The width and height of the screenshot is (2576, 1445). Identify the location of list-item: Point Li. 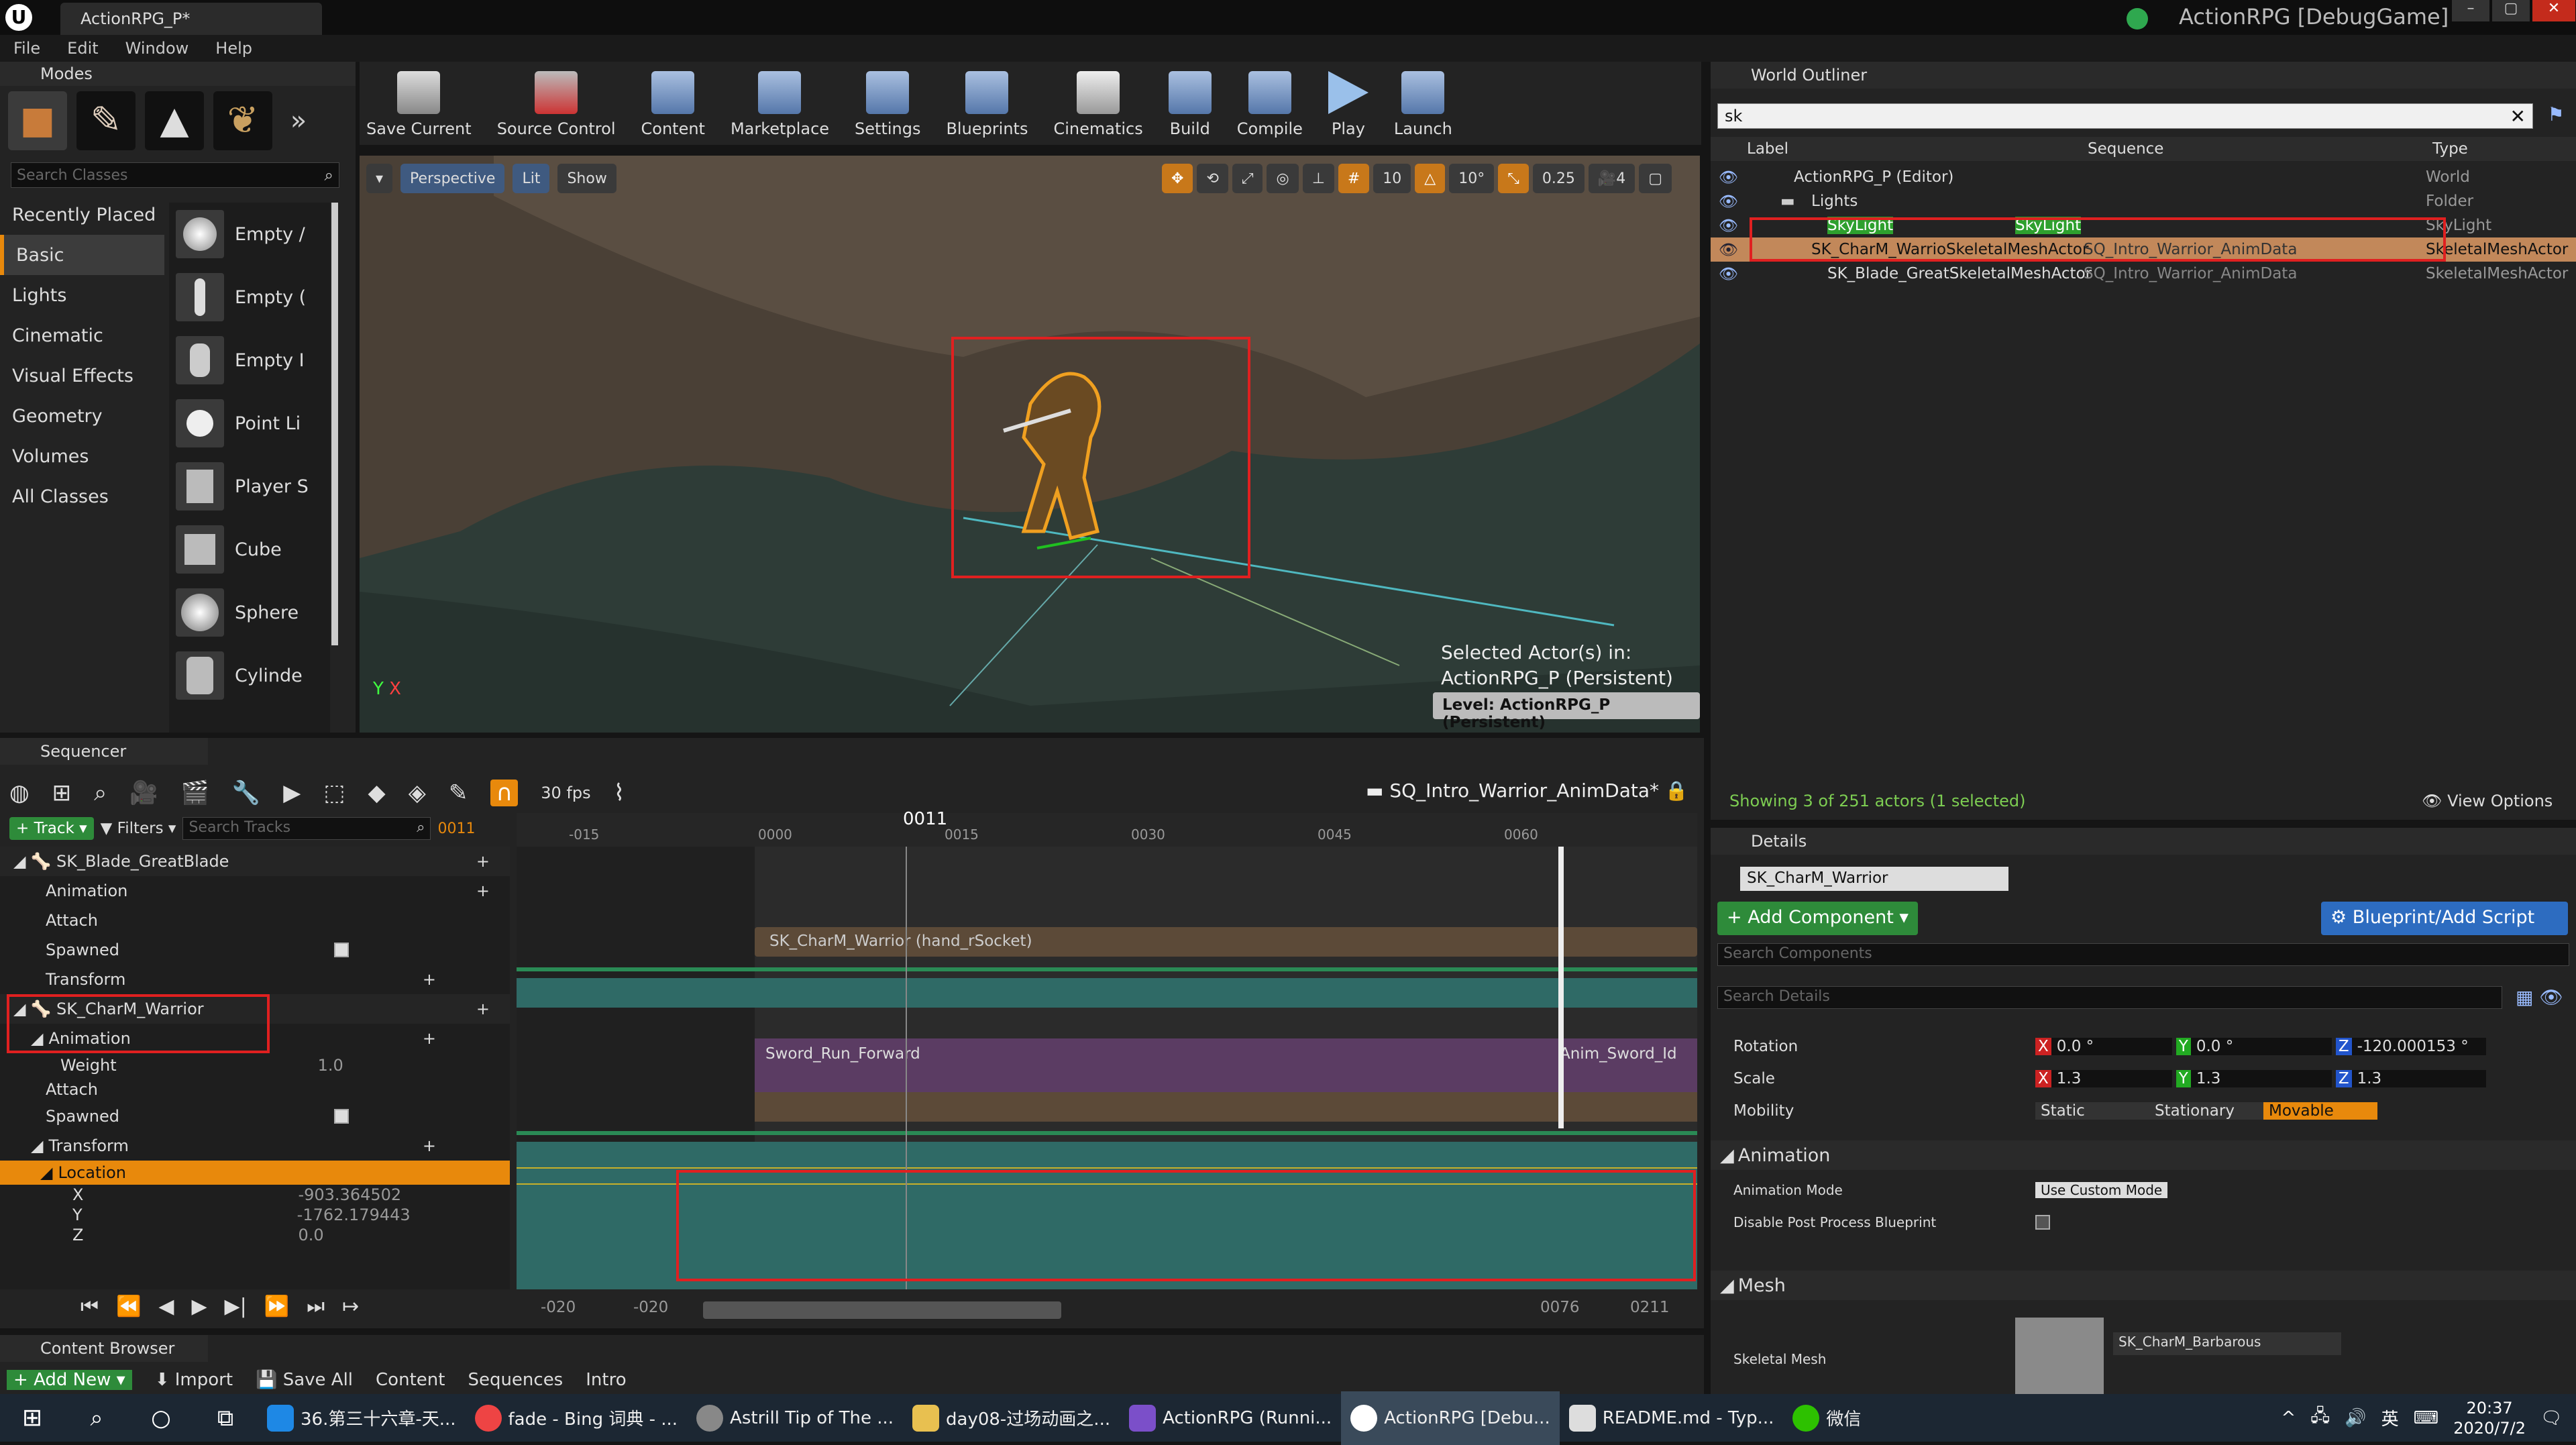
(249, 423).